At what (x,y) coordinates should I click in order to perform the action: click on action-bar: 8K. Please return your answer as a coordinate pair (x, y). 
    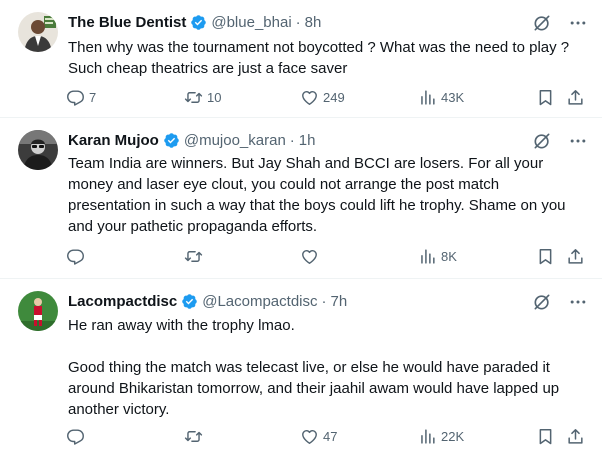
    Looking at the image, I should click on (325, 256).